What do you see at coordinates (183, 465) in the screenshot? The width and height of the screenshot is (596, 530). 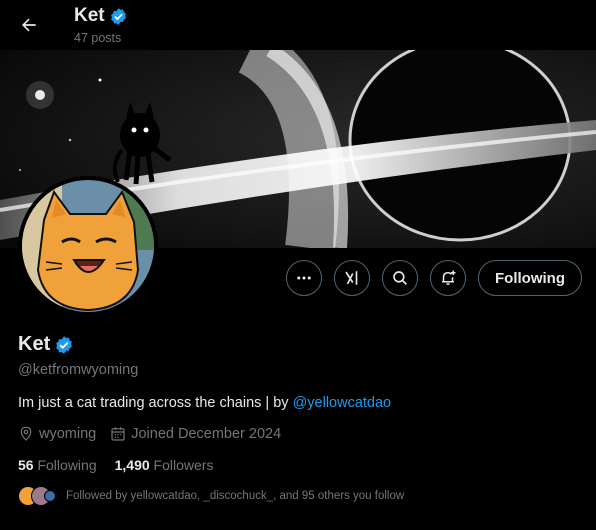 I see `followers-label: Followers` at bounding box center [183, 465].